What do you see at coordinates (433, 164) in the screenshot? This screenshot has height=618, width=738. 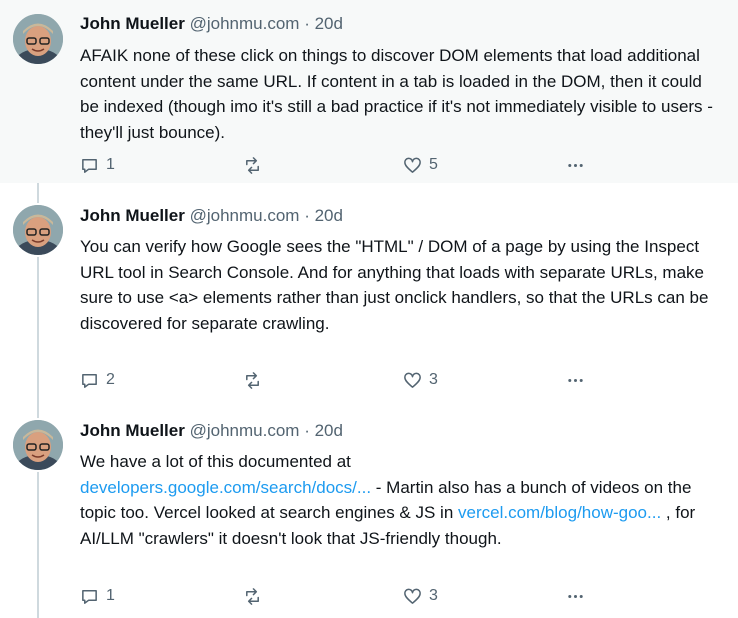 I see `like-count: 5` at bounding box center [433, 164].